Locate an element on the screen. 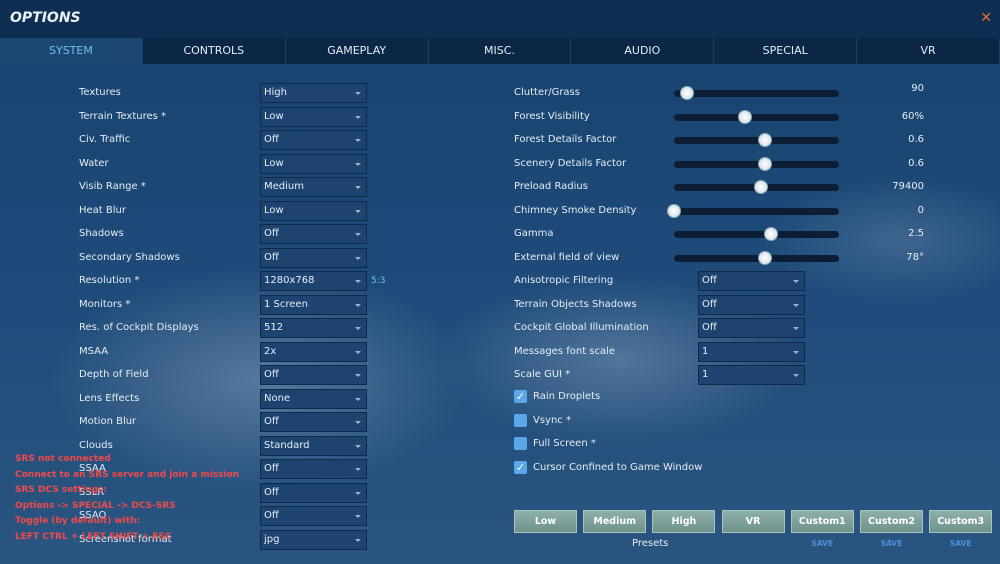 The image size is (1000, 564). preset-button-high: High is located at coordinates (684, 521).